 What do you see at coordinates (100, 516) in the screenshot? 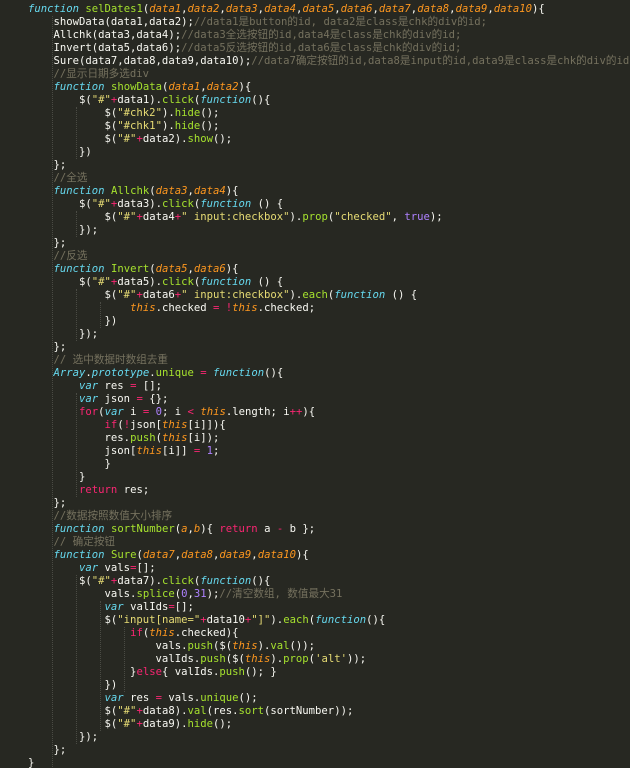
I see `code-line: //数据按照数值大小排序` at bounding box center [100, 516].